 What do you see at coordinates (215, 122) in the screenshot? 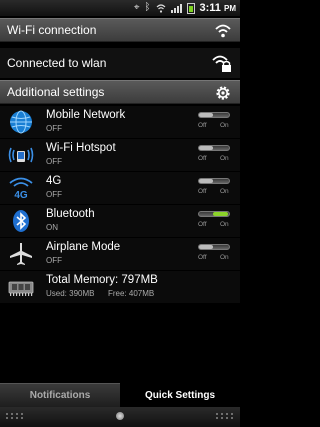
I see `mobile-network-toggle: Off On` at bounding box center [215, 122].